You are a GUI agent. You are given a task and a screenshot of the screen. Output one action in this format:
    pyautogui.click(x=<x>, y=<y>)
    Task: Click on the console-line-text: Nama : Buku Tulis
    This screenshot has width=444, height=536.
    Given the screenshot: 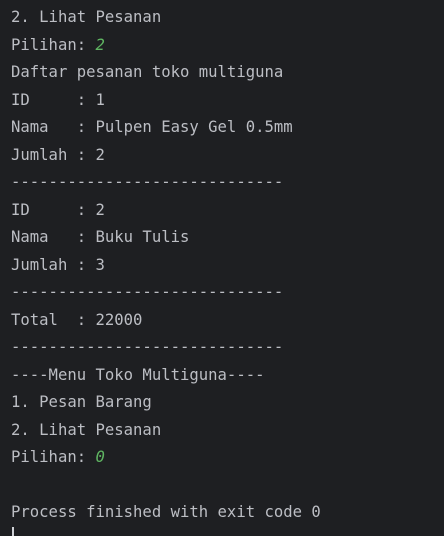 What is the action you would take?
    pyautogui.click(x=100, y=237)
    